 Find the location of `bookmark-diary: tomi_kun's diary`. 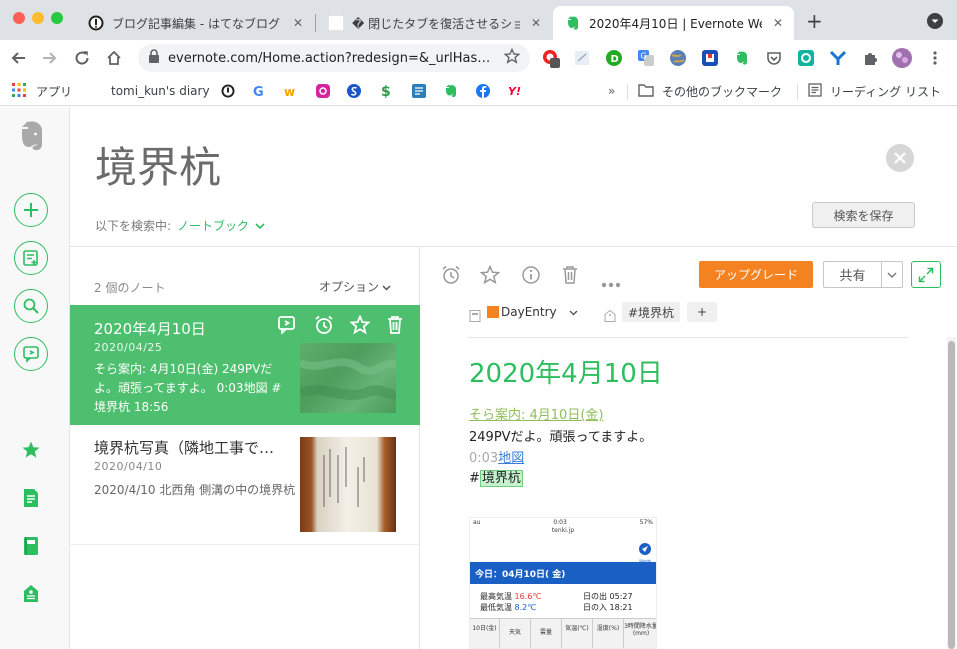

bookmark-diary: tomi_kun's diary is located at coordinates (160, 91).